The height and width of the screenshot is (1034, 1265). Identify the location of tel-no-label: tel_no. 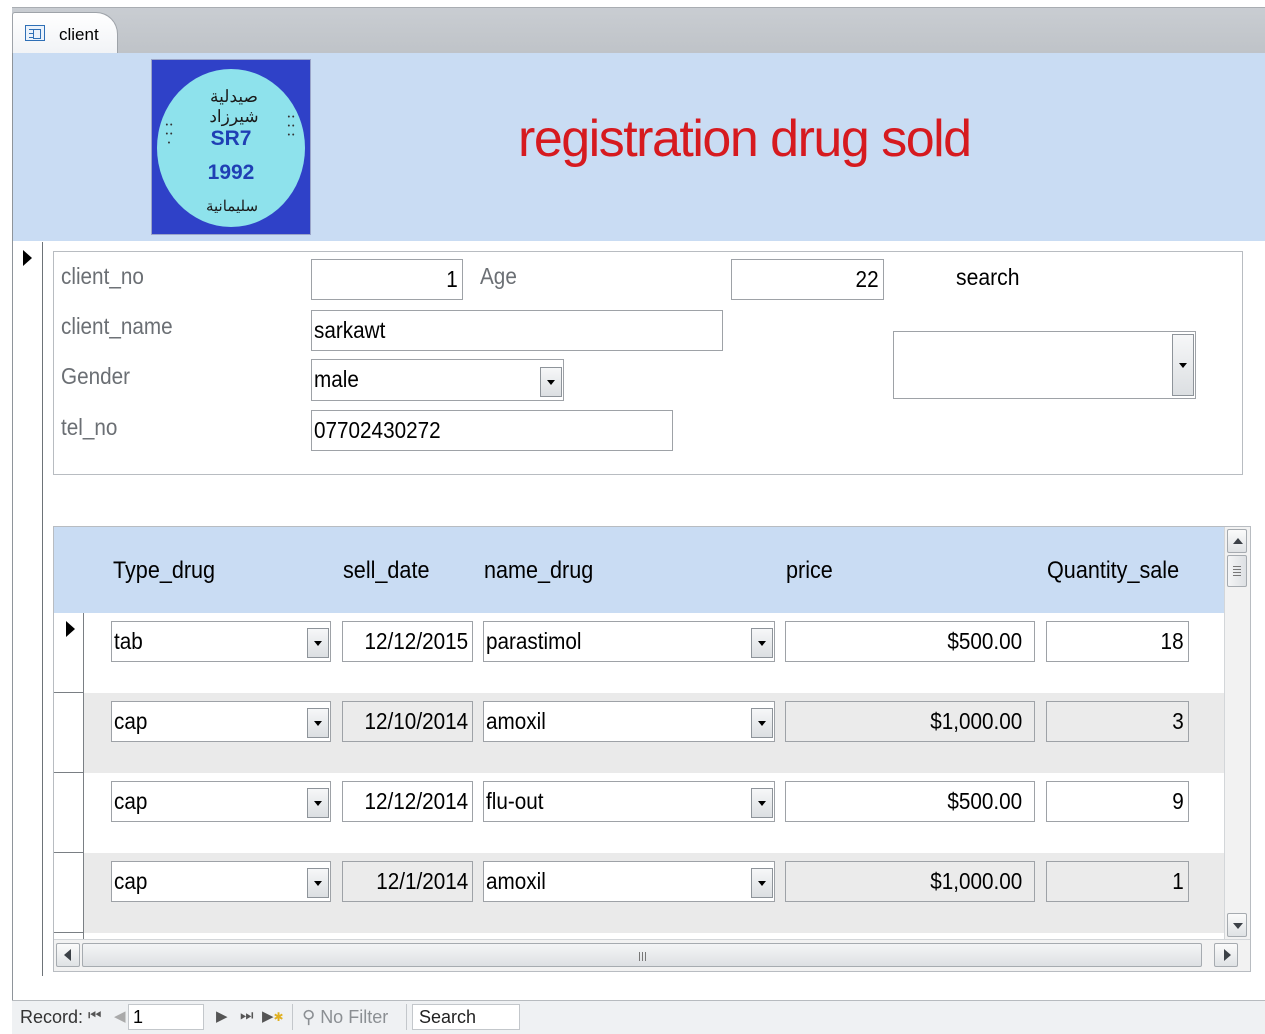
(89, 427).